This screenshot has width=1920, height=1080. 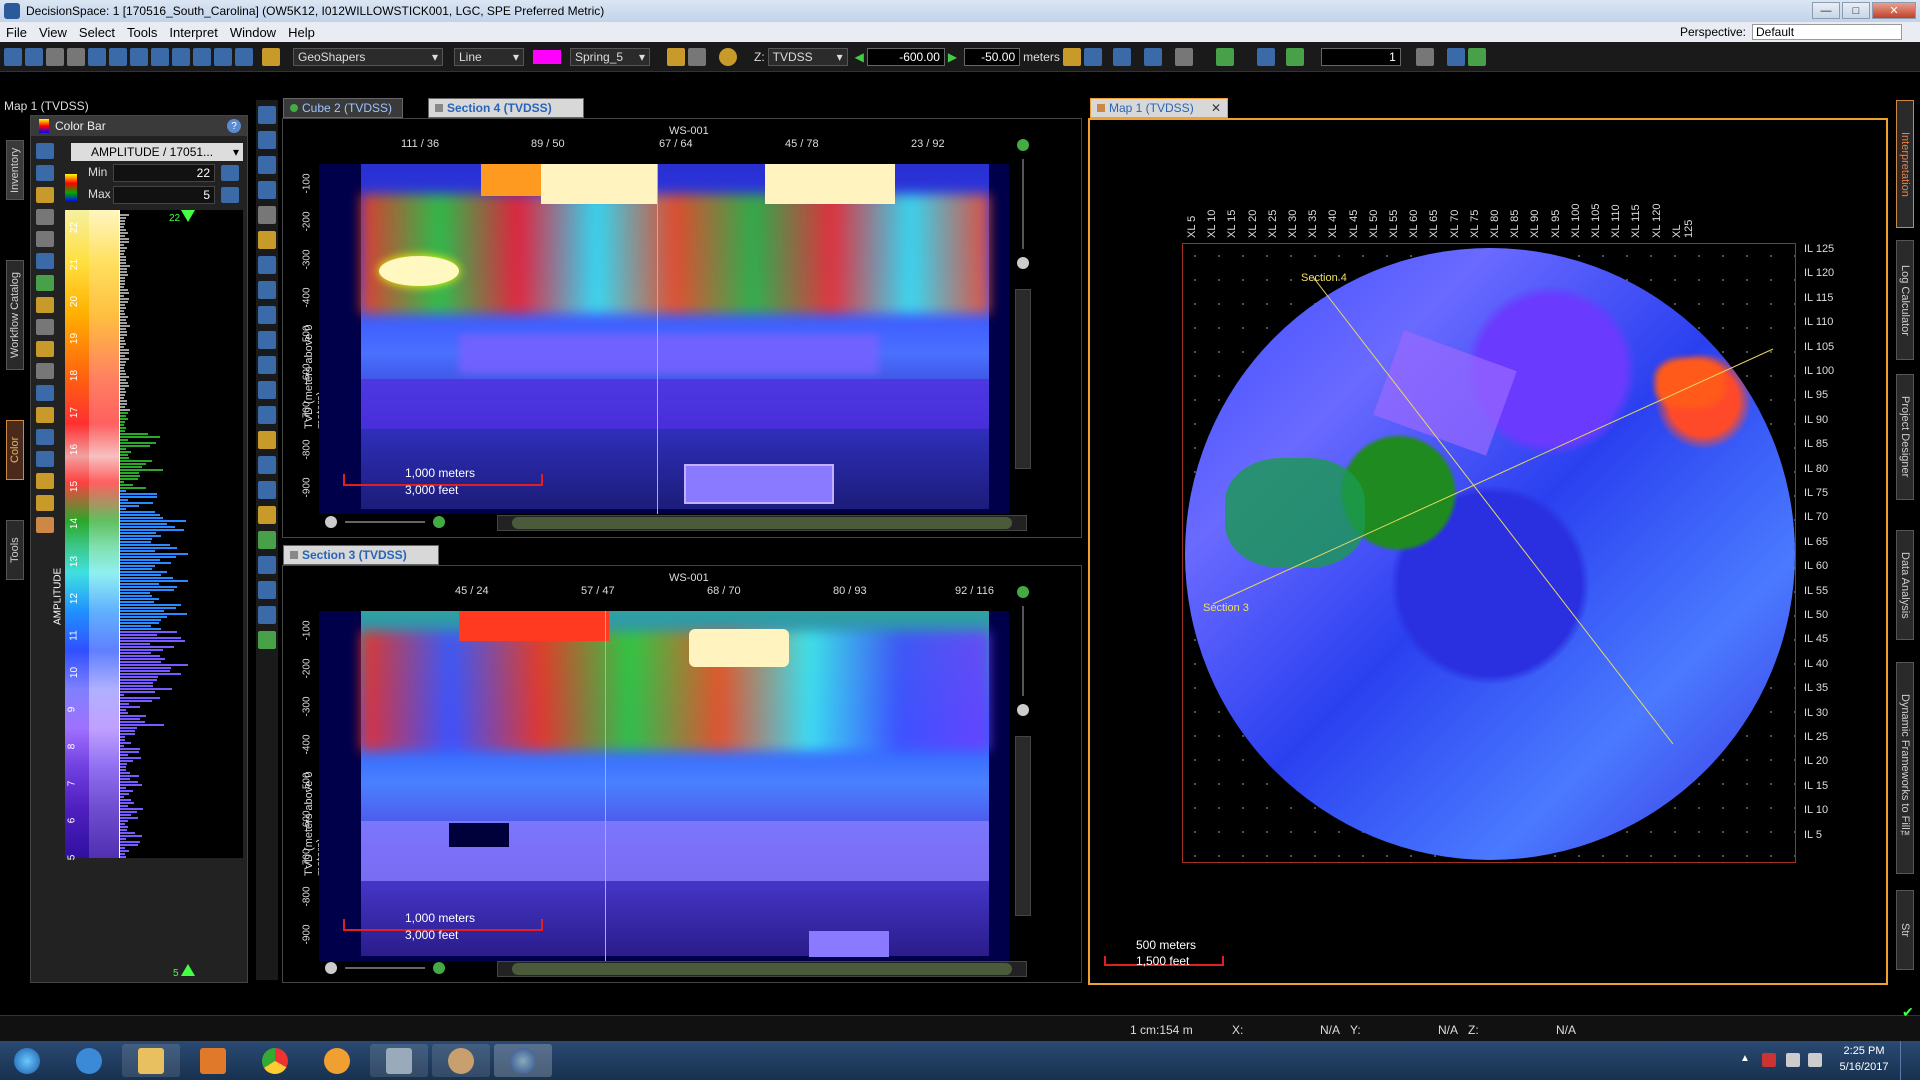 I want to click on step-forward-icon: ▶, so click(x=952, y=57).